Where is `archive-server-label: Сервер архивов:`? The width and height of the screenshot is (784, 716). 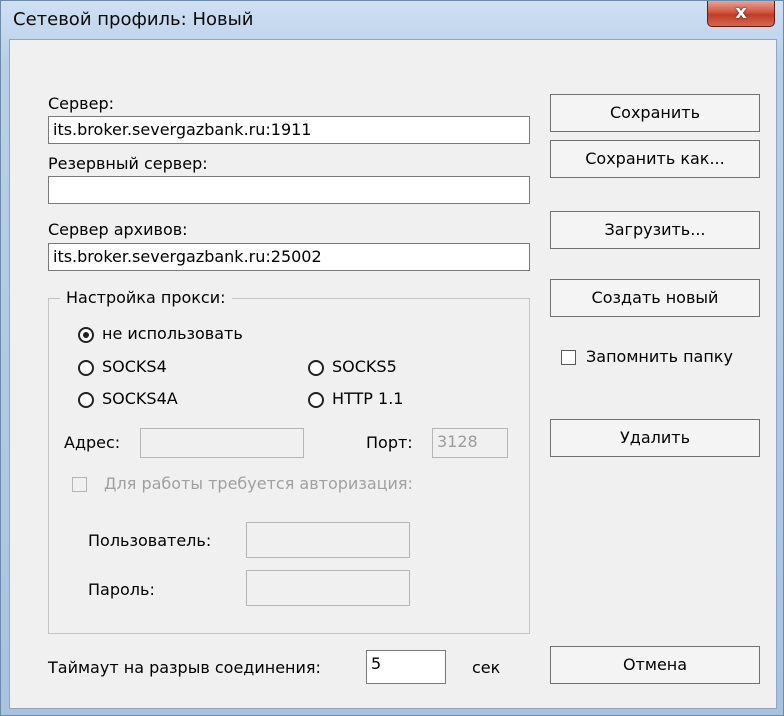 archive-server-label: Сервер архивов: is located at coordinates (118, 229).